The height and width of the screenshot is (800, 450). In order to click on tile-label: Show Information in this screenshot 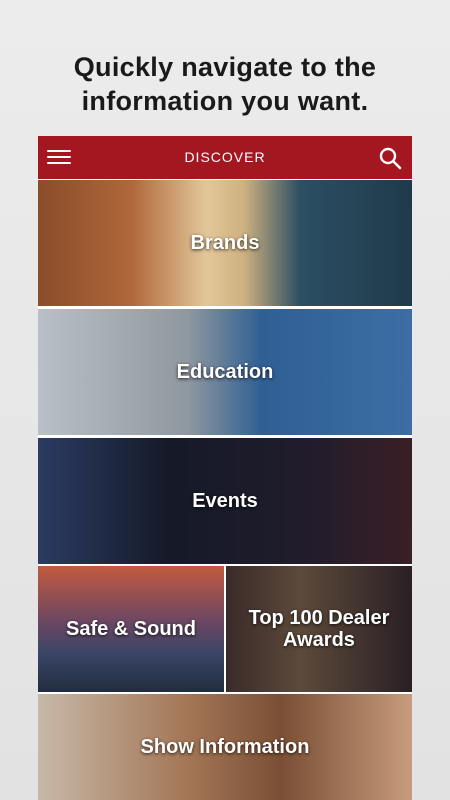, I will do `click(225, 747)`.